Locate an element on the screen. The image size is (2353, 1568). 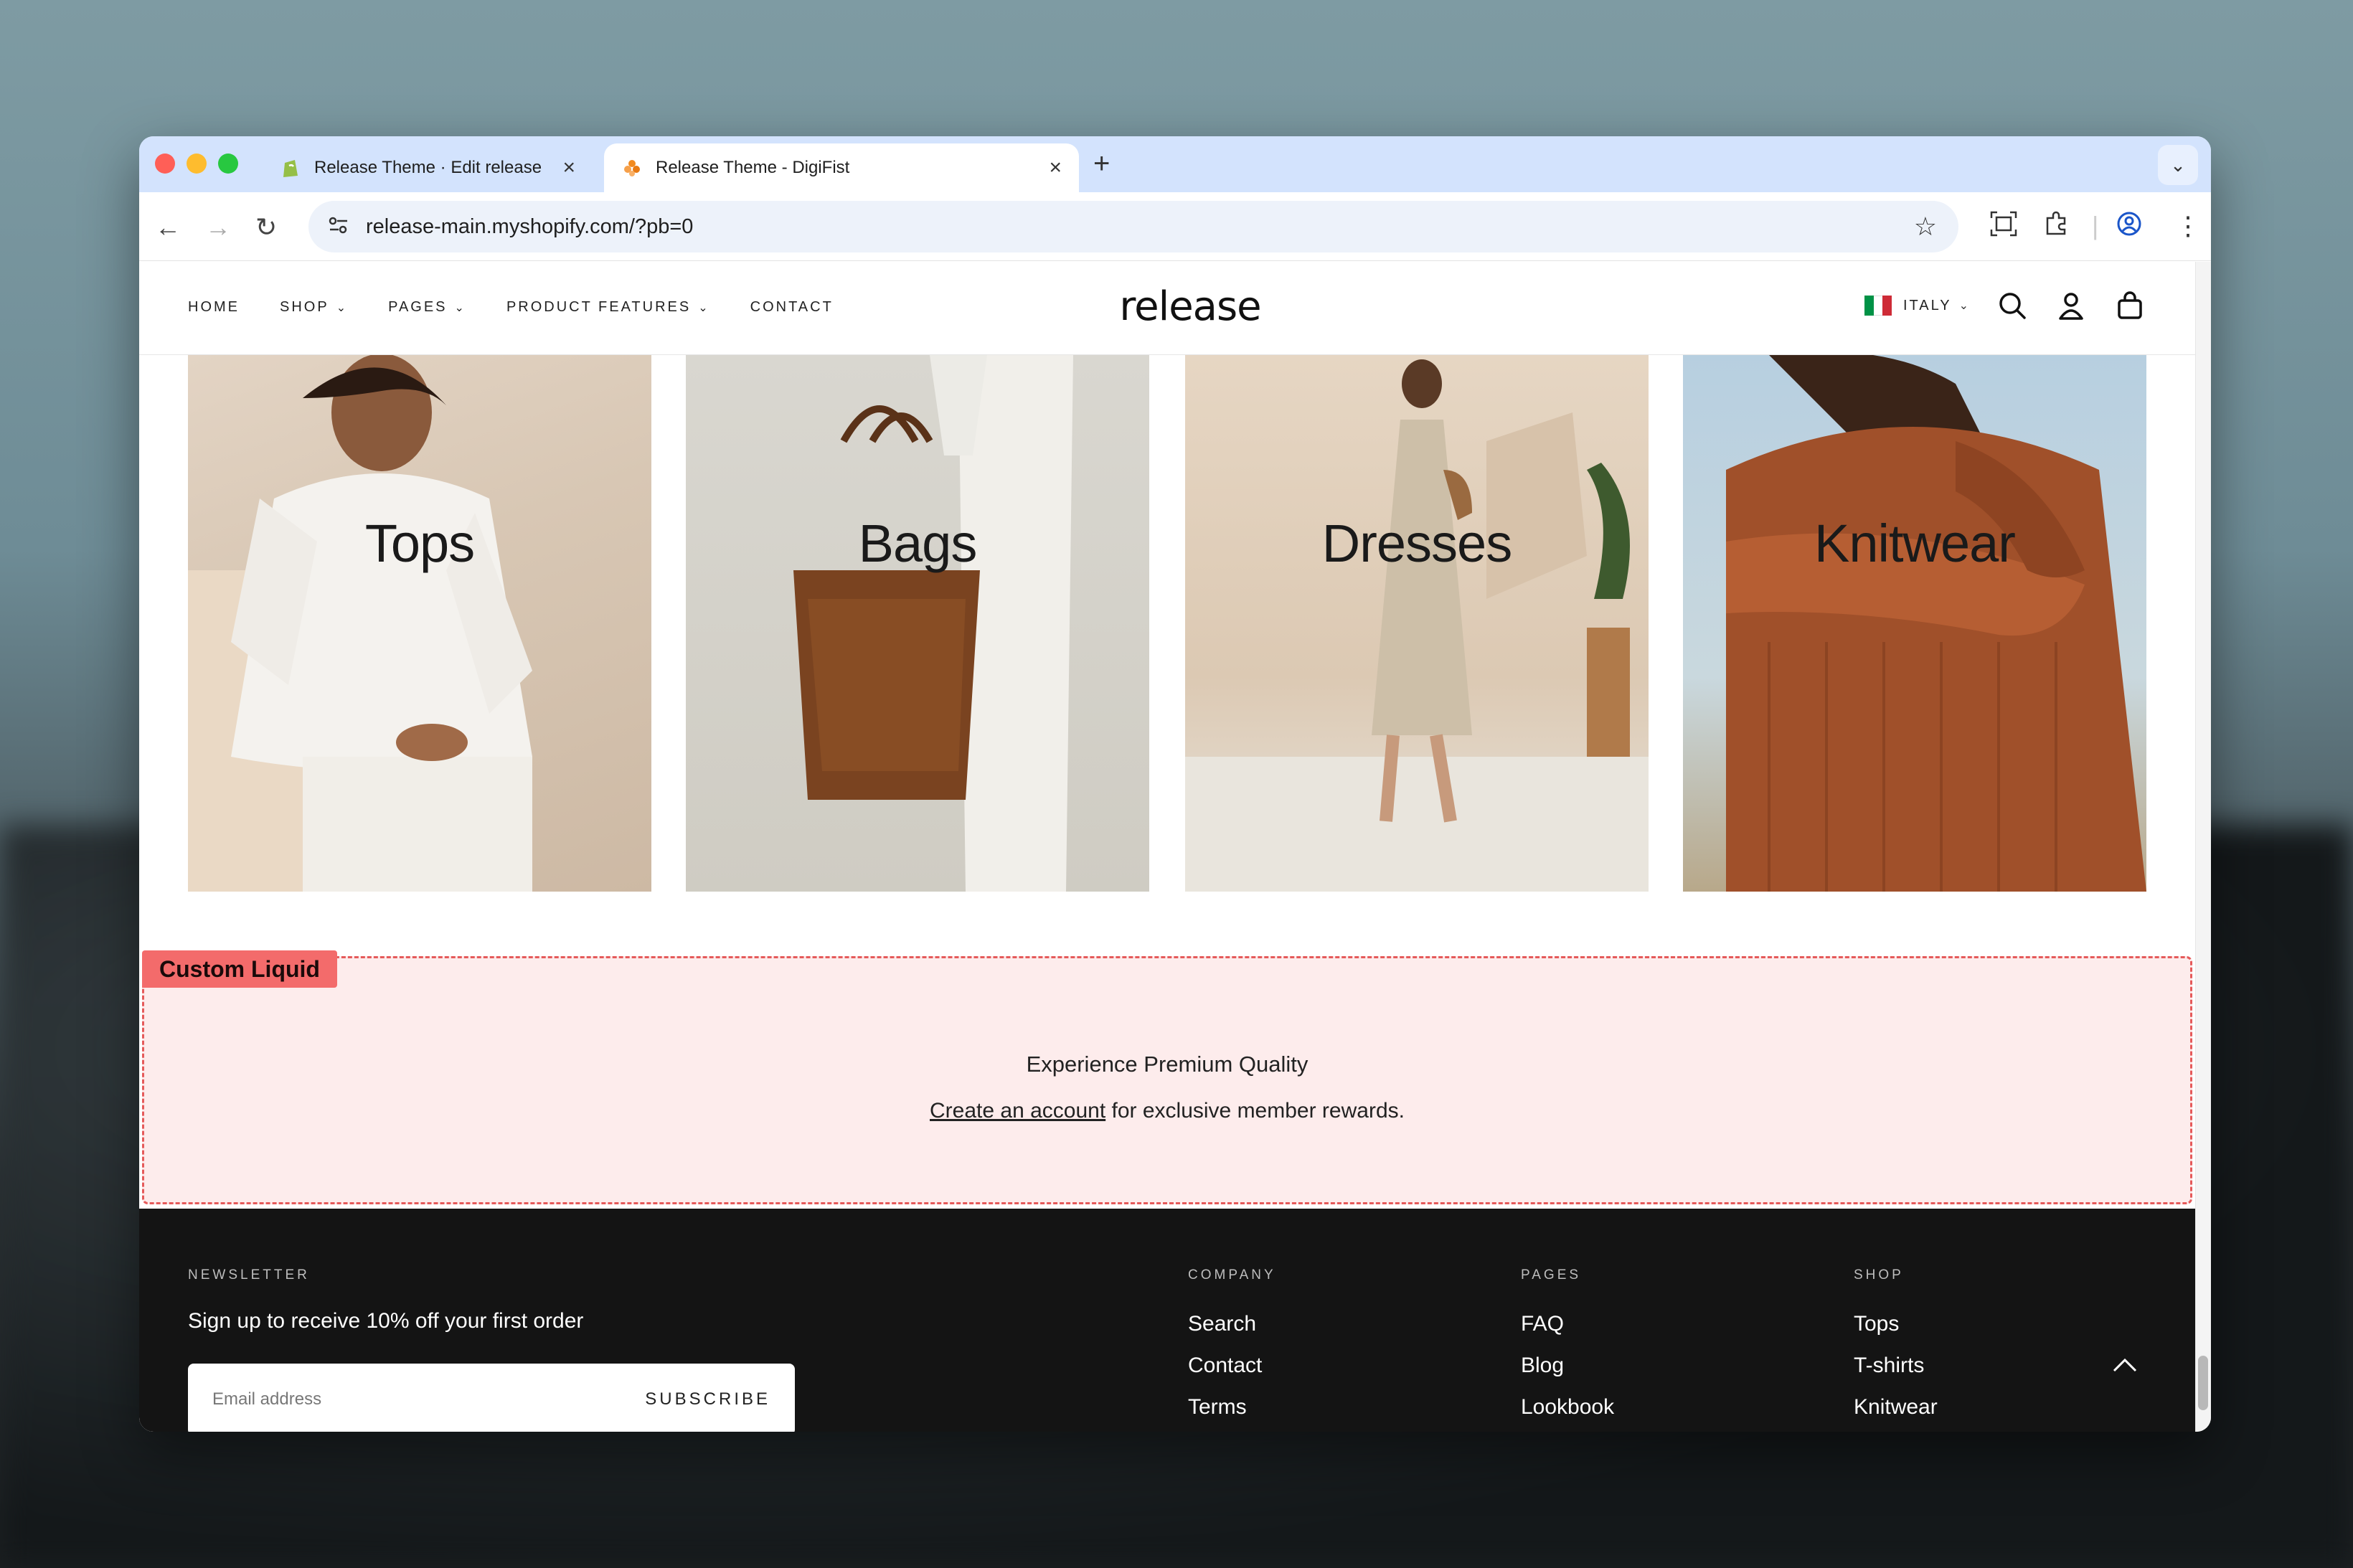
page-scrollbar is located at coordinates (2203, 847).